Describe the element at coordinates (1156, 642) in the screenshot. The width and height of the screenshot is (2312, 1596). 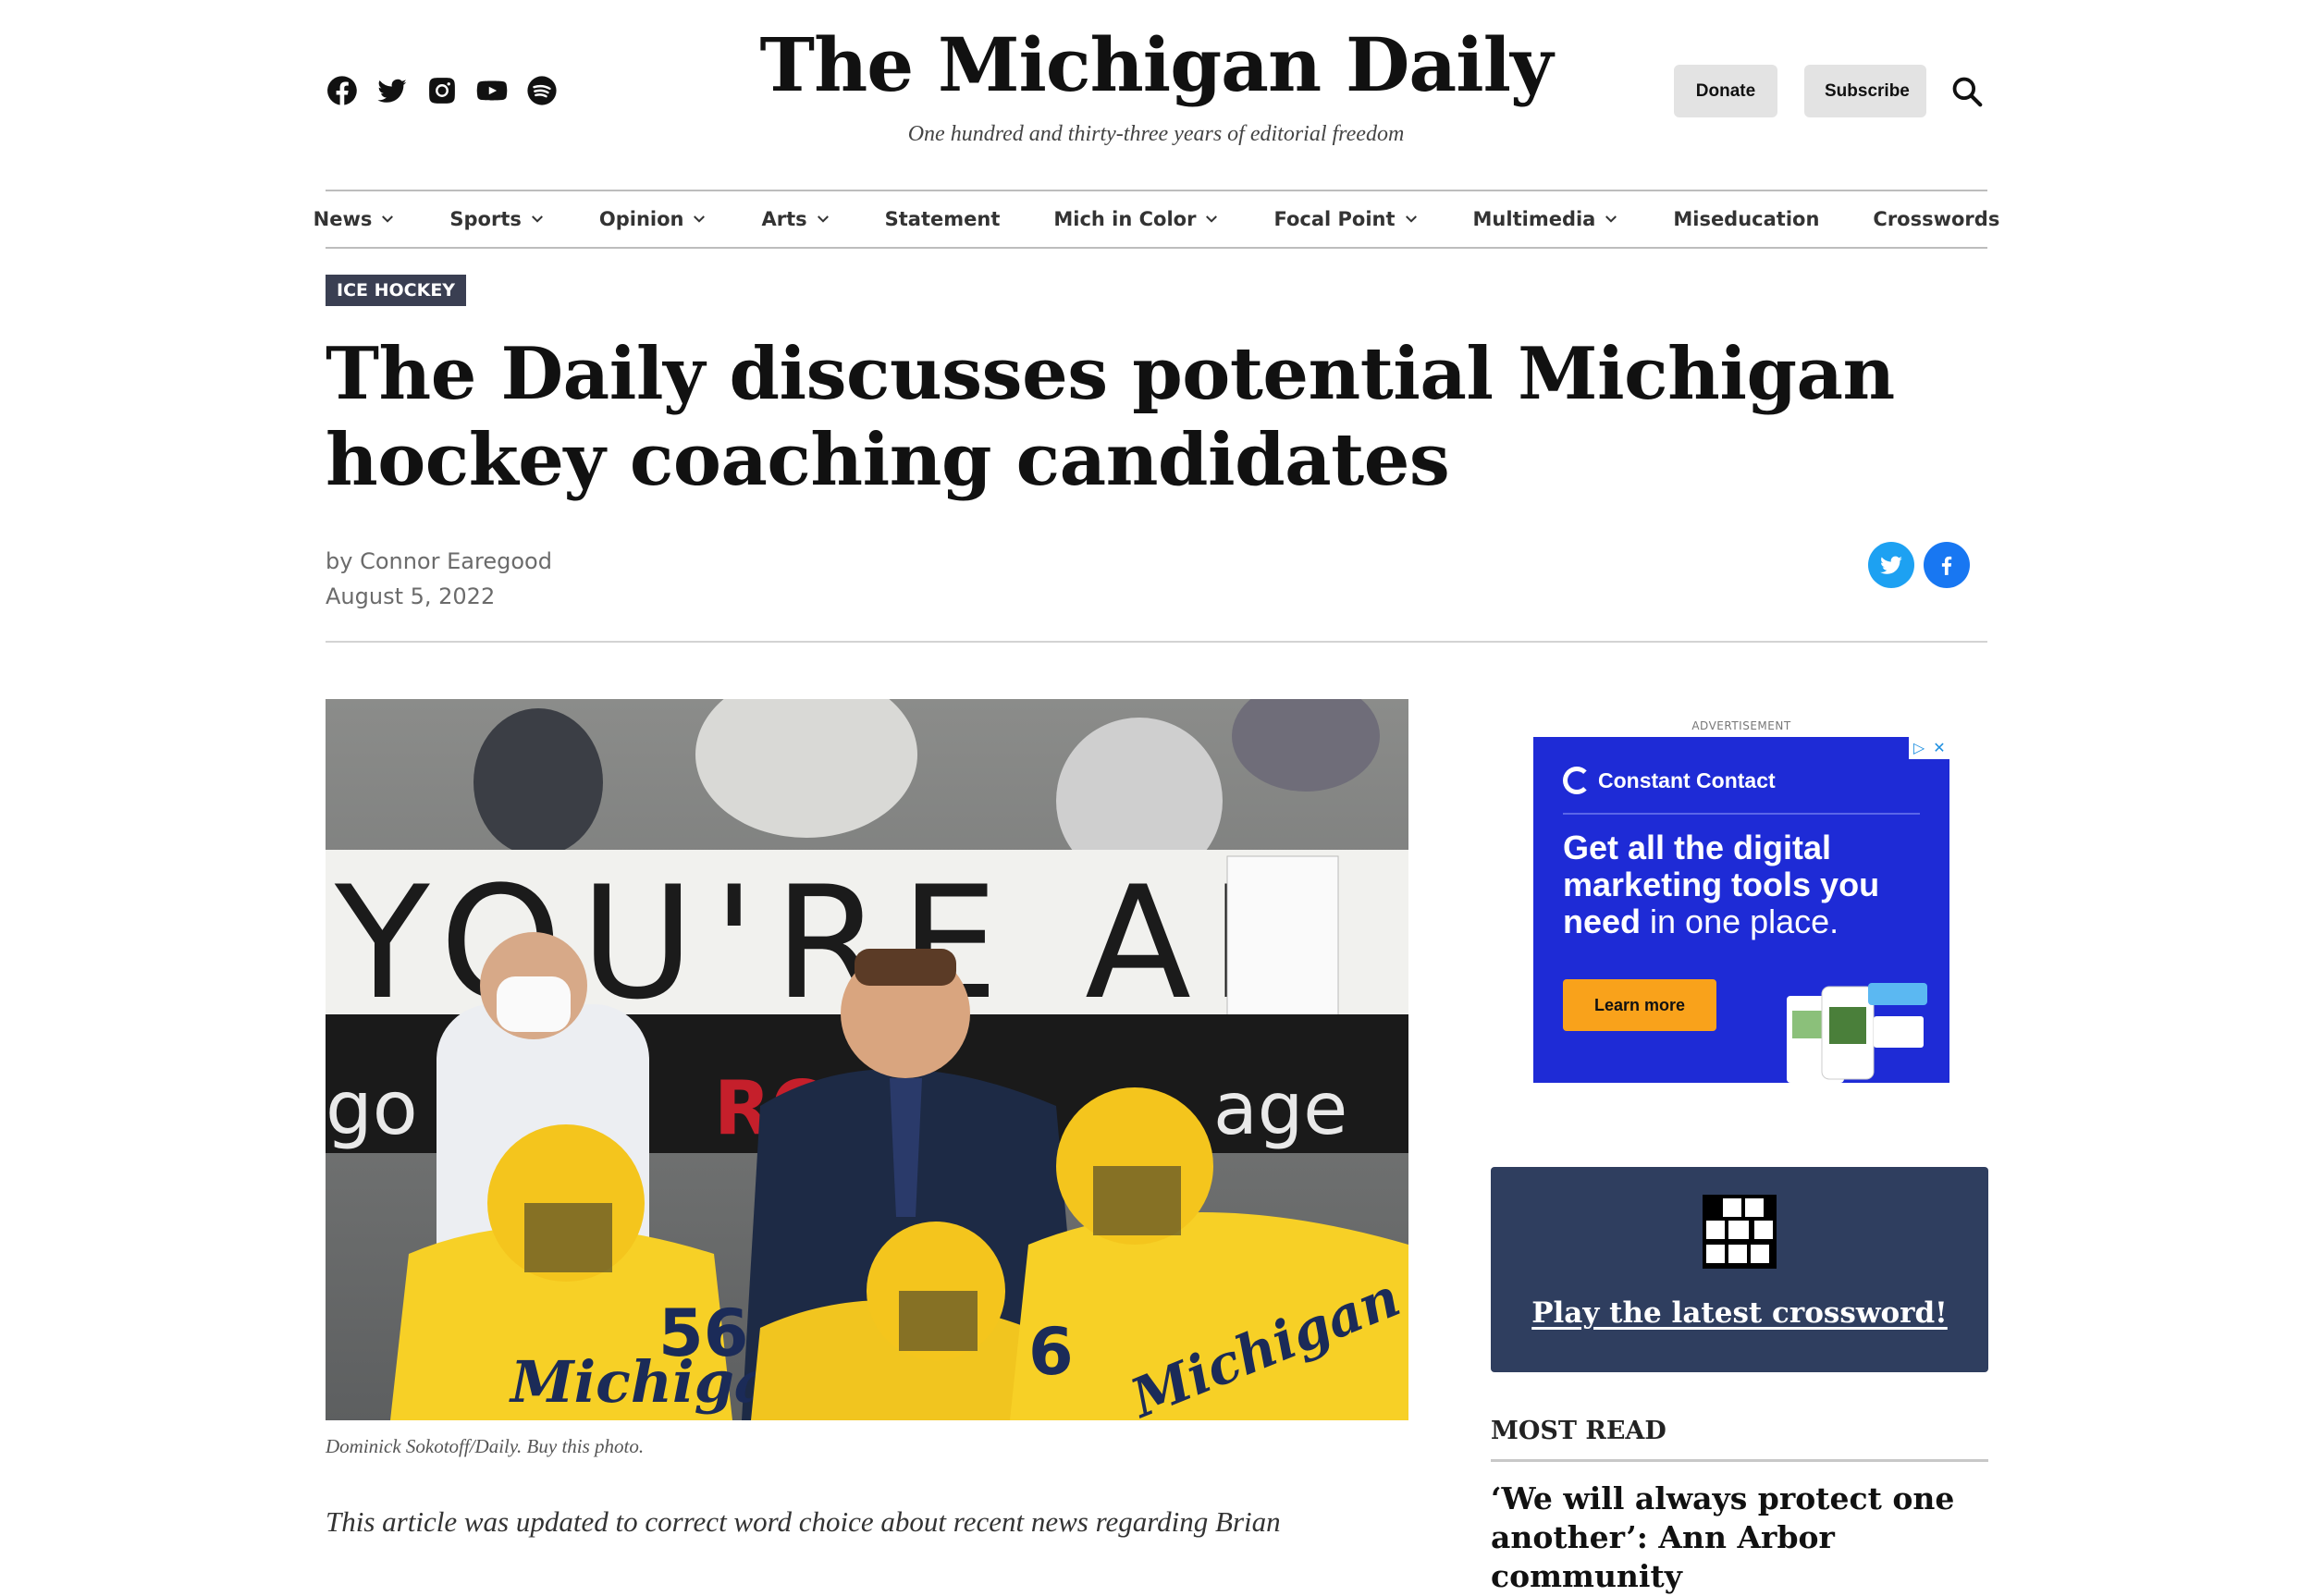
I see `header-divider` at that location.